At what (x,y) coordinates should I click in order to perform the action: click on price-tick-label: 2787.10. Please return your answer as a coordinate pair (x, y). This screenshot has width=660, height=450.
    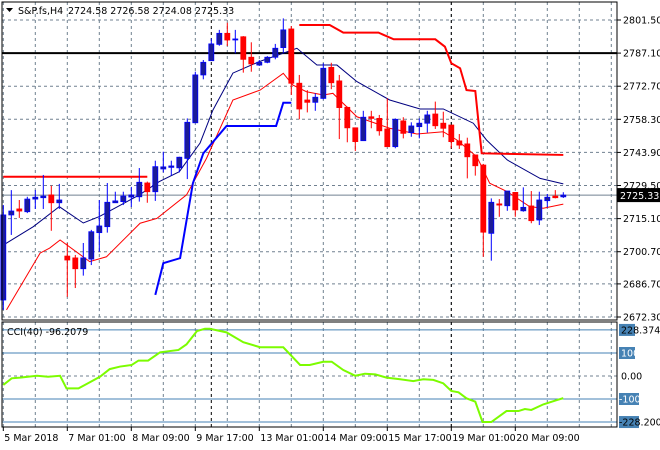
    Looking at the image, I should click on (641, 54).